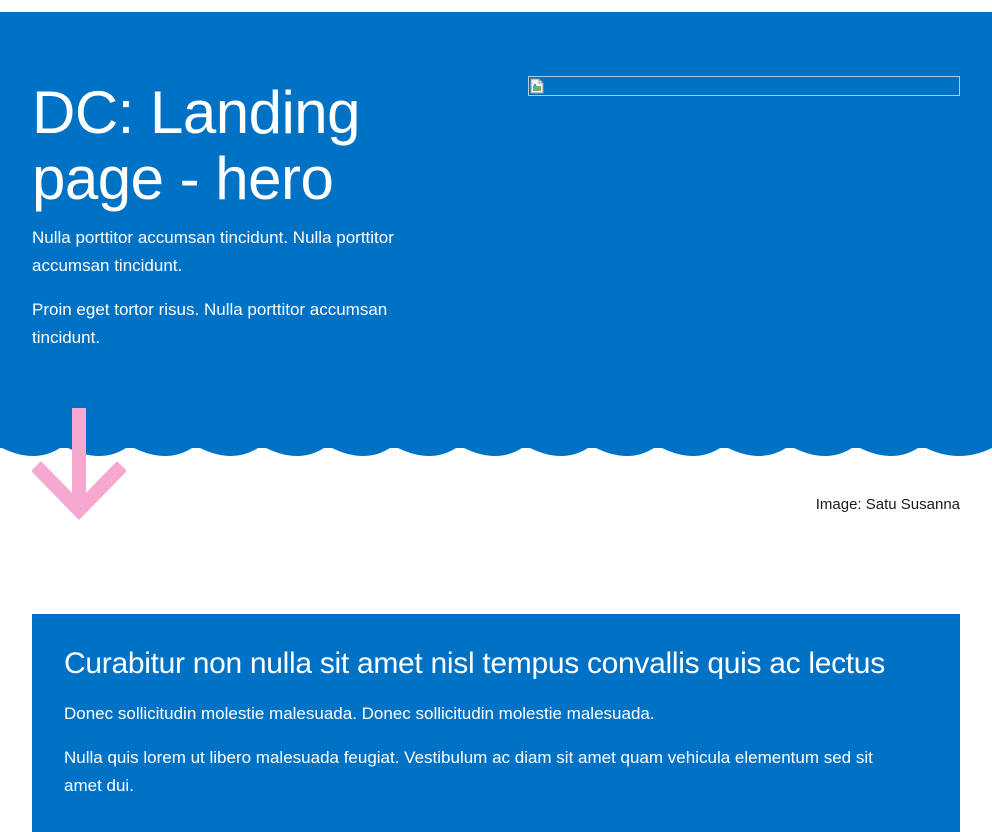 Image resolution: width=992 pixels, height=832 pixels. Describe the element at coordinates (744, 86) in the screenshot. I see `hero-image` at that location.